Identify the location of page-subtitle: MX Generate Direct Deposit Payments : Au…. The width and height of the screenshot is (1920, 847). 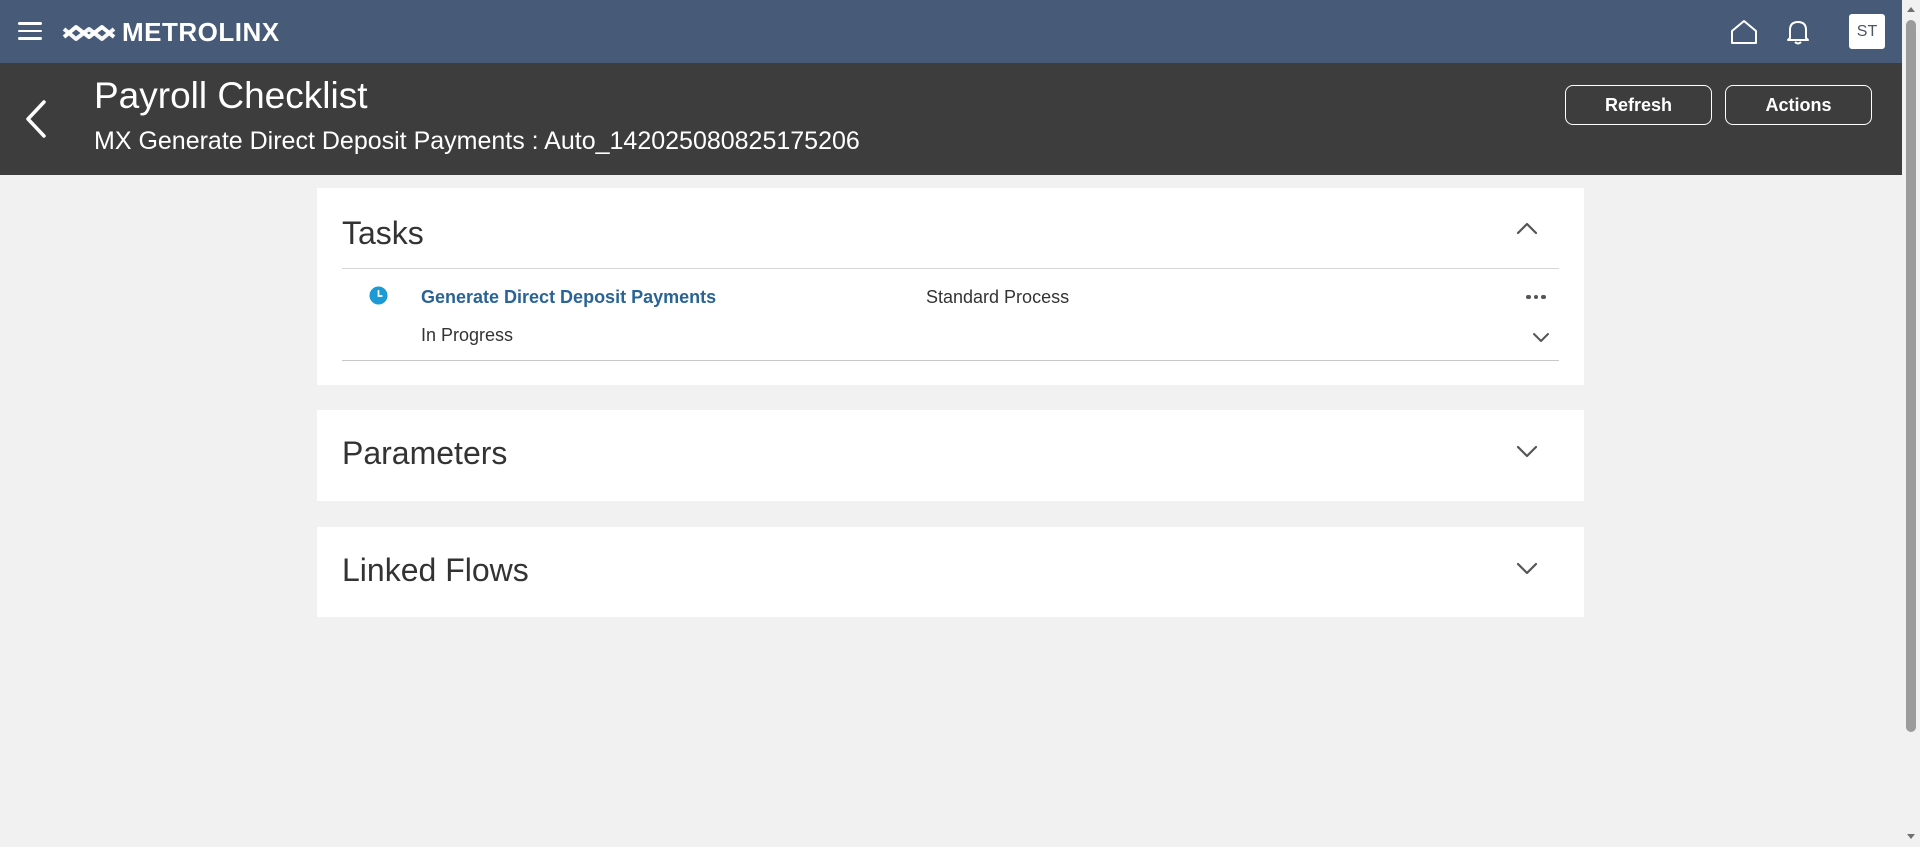
(477, 141).